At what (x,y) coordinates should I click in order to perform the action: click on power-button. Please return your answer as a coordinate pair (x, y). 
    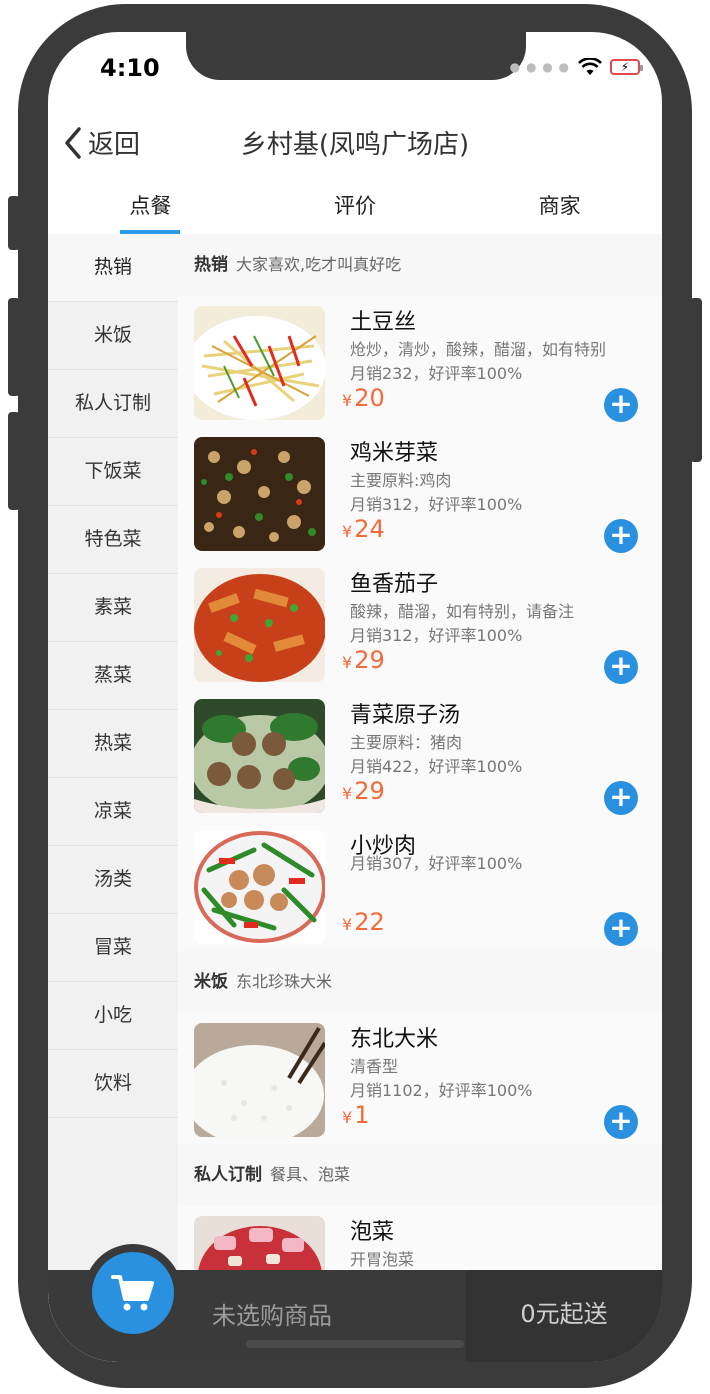
    Looking at the image, I should click on (696, 380).